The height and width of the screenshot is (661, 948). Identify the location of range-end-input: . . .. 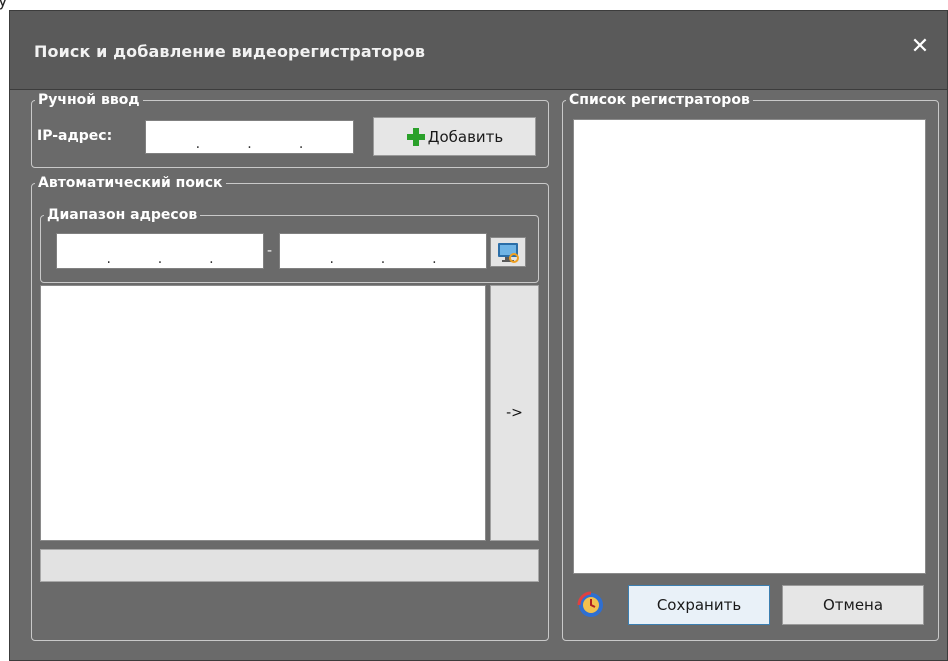
(383, 251).